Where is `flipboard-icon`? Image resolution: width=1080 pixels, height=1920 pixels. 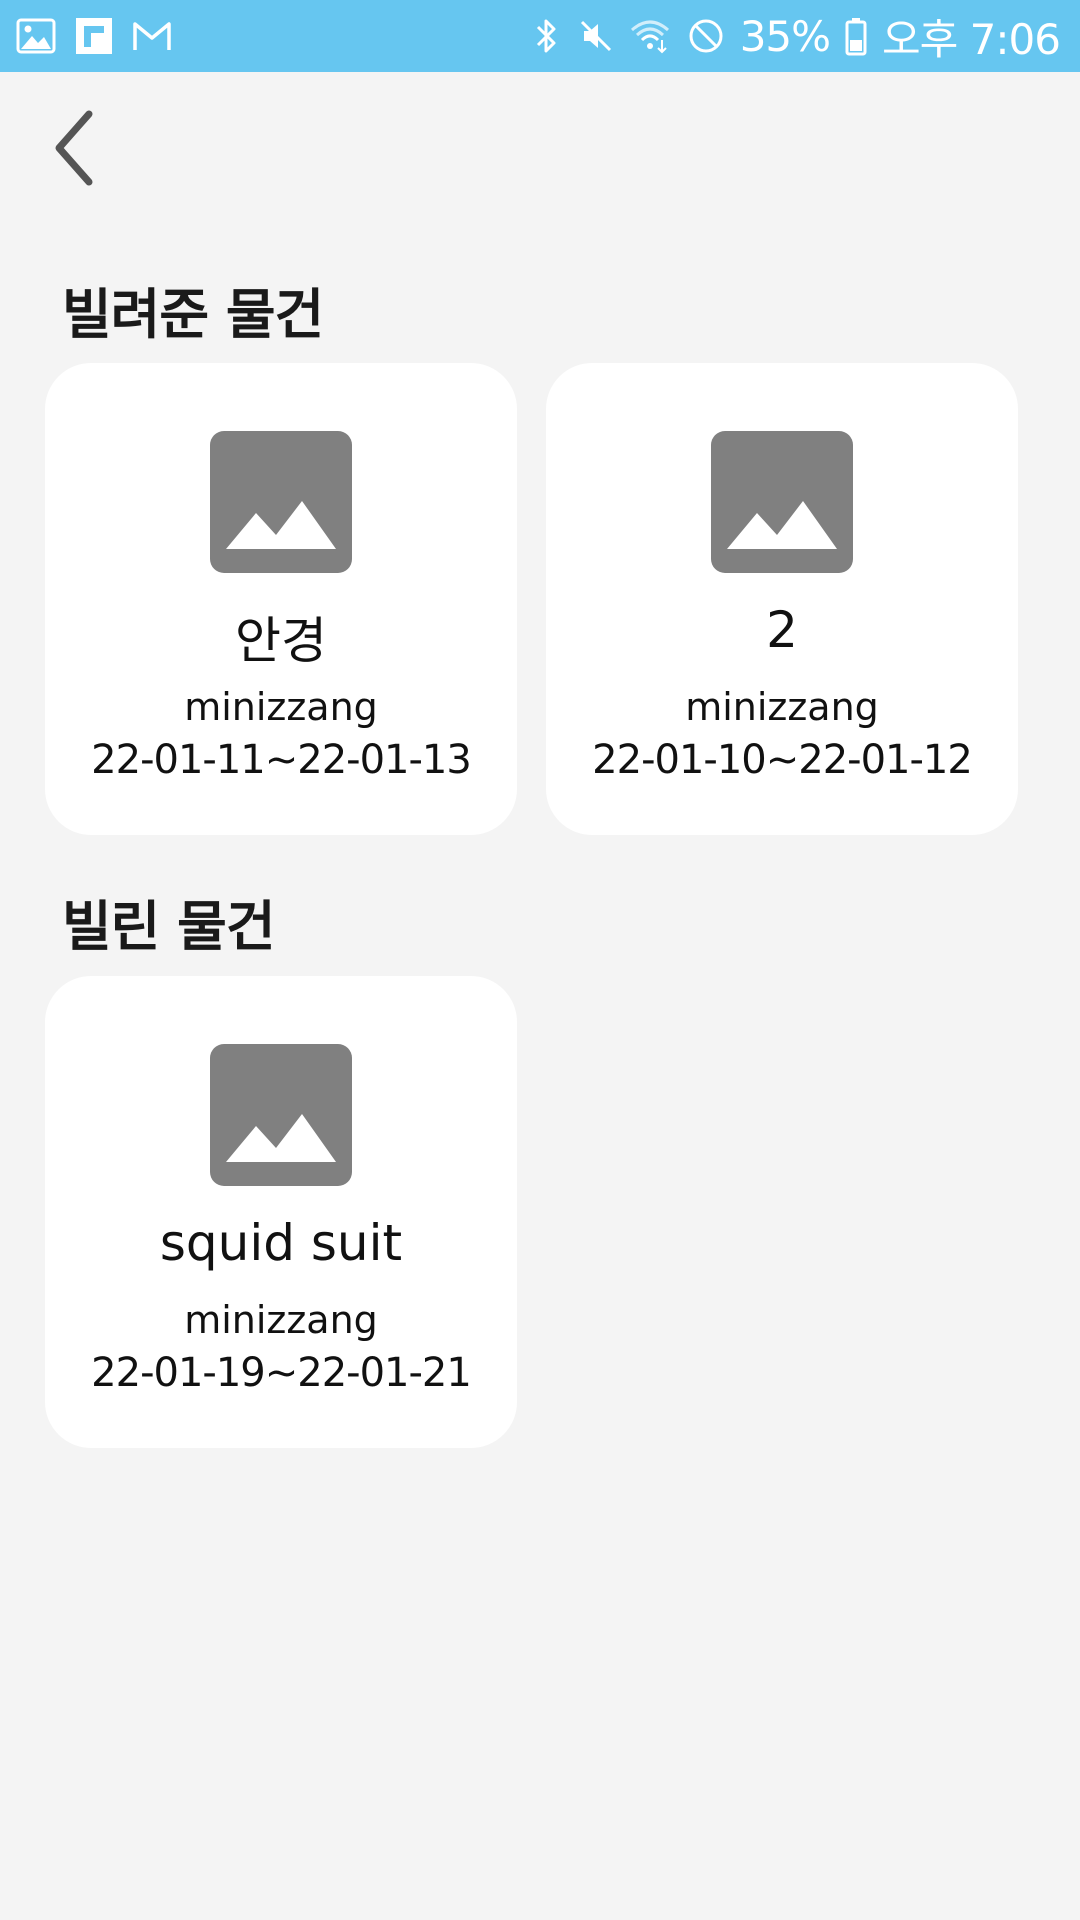 flipboard-icon is located at coordinates (94, 36).